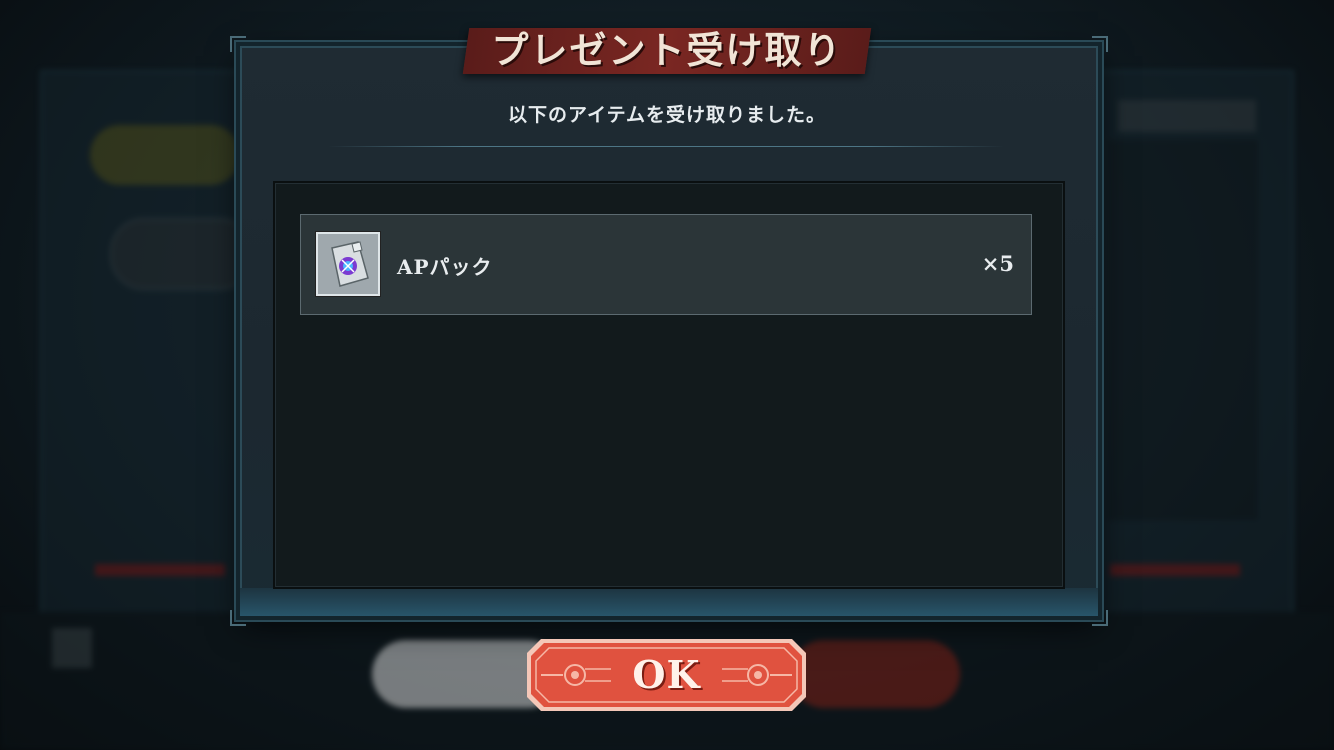 This screenshot has height=750, width=1334. What do you see at coordinates (1187, 116) in the screenshot?
I see `background-label` at bounding box center [1187, 116].